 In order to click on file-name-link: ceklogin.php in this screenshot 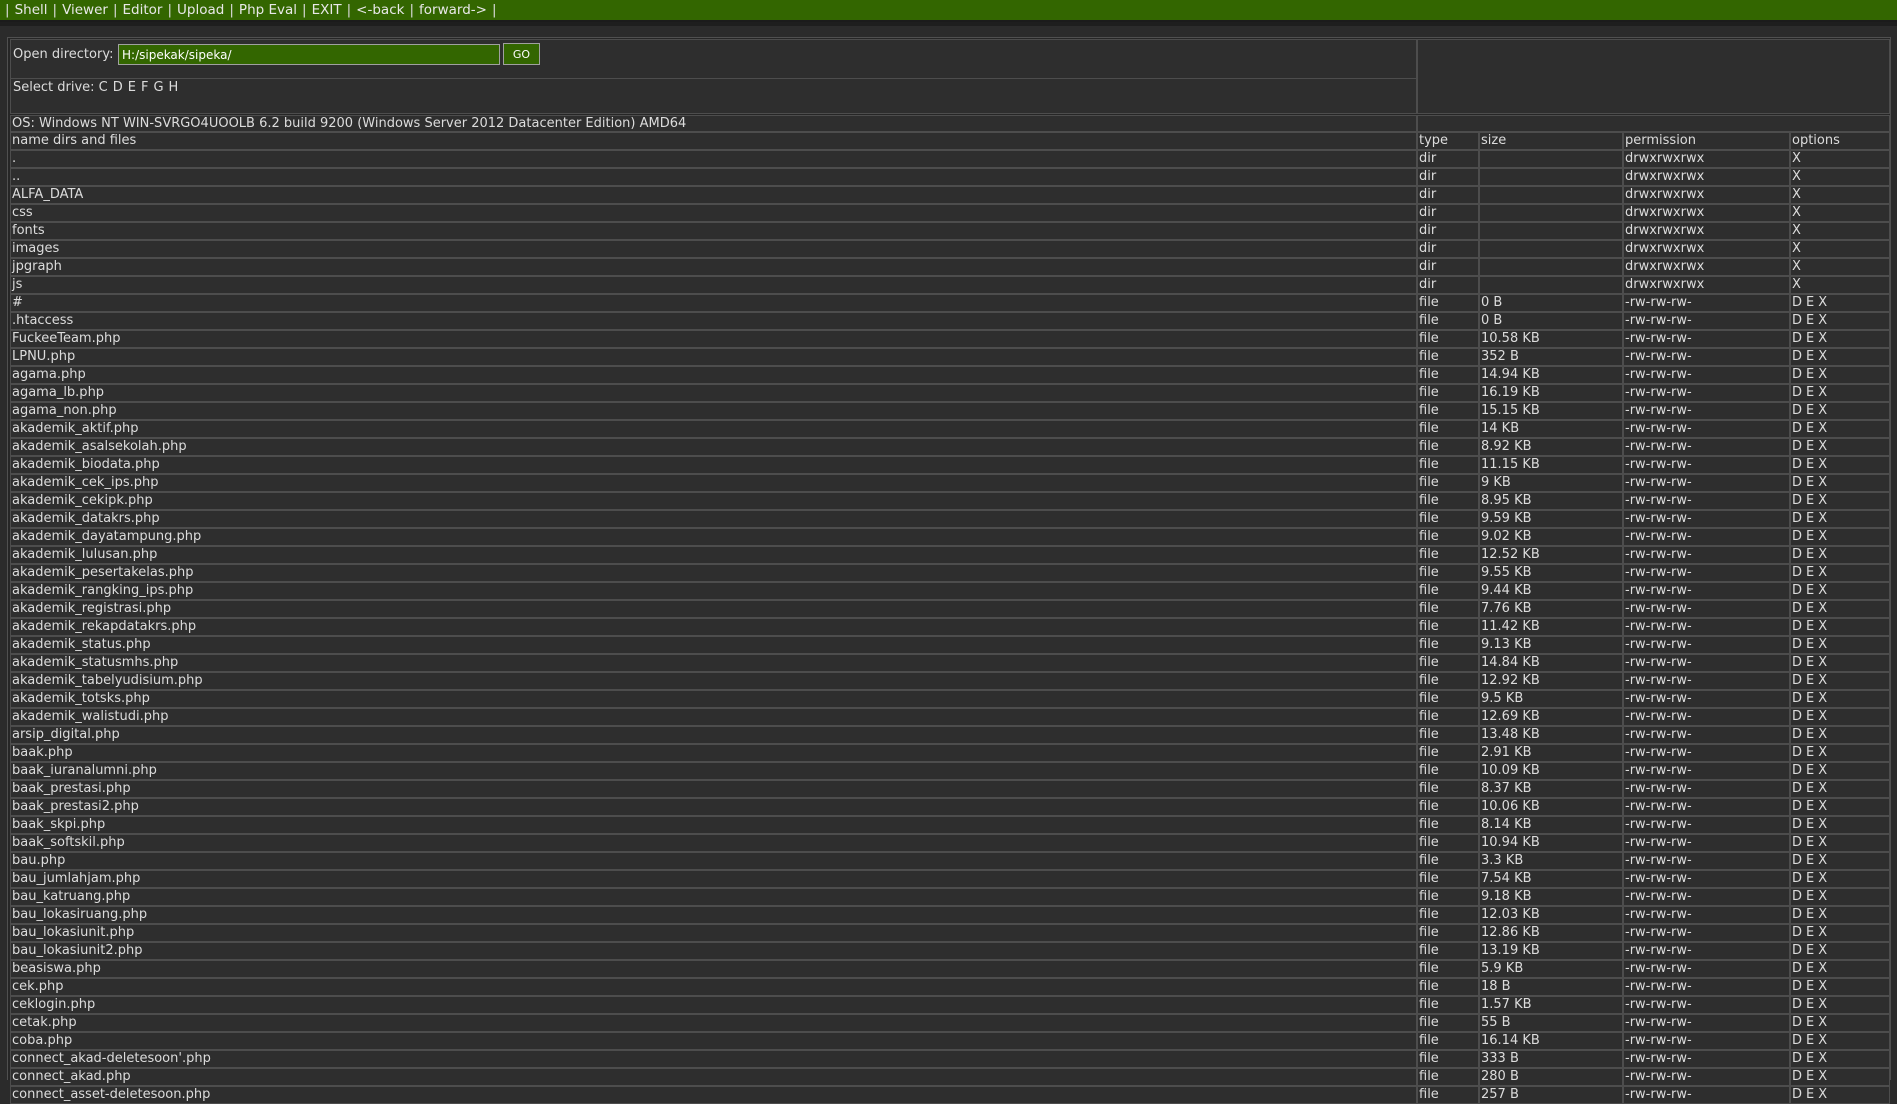, I will do `click(713, 1005)`.